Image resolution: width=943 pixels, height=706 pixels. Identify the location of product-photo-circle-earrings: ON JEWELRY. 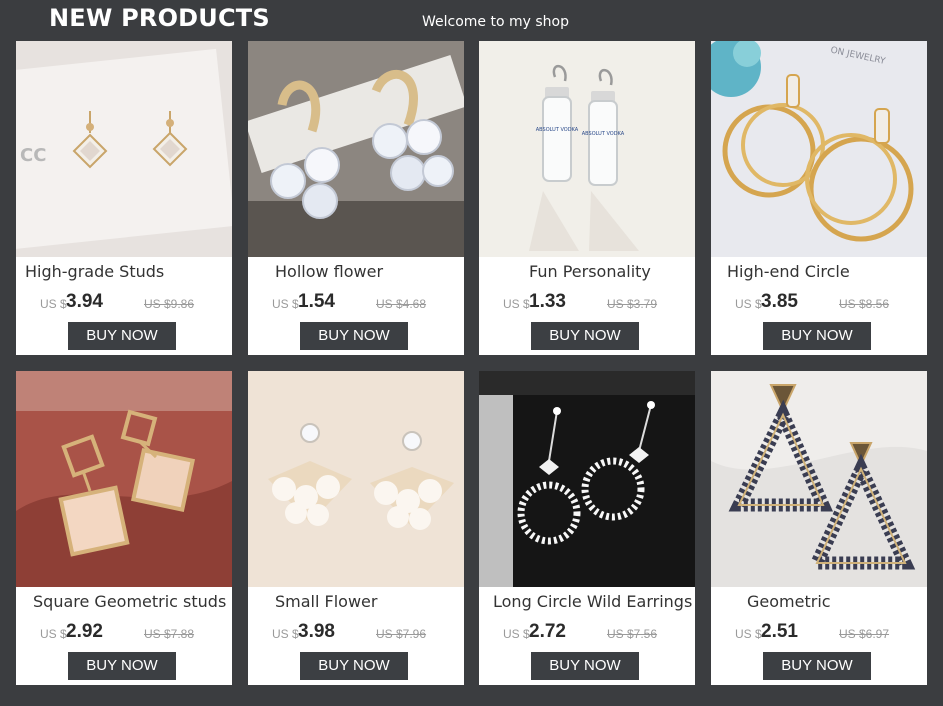
(819, 149).